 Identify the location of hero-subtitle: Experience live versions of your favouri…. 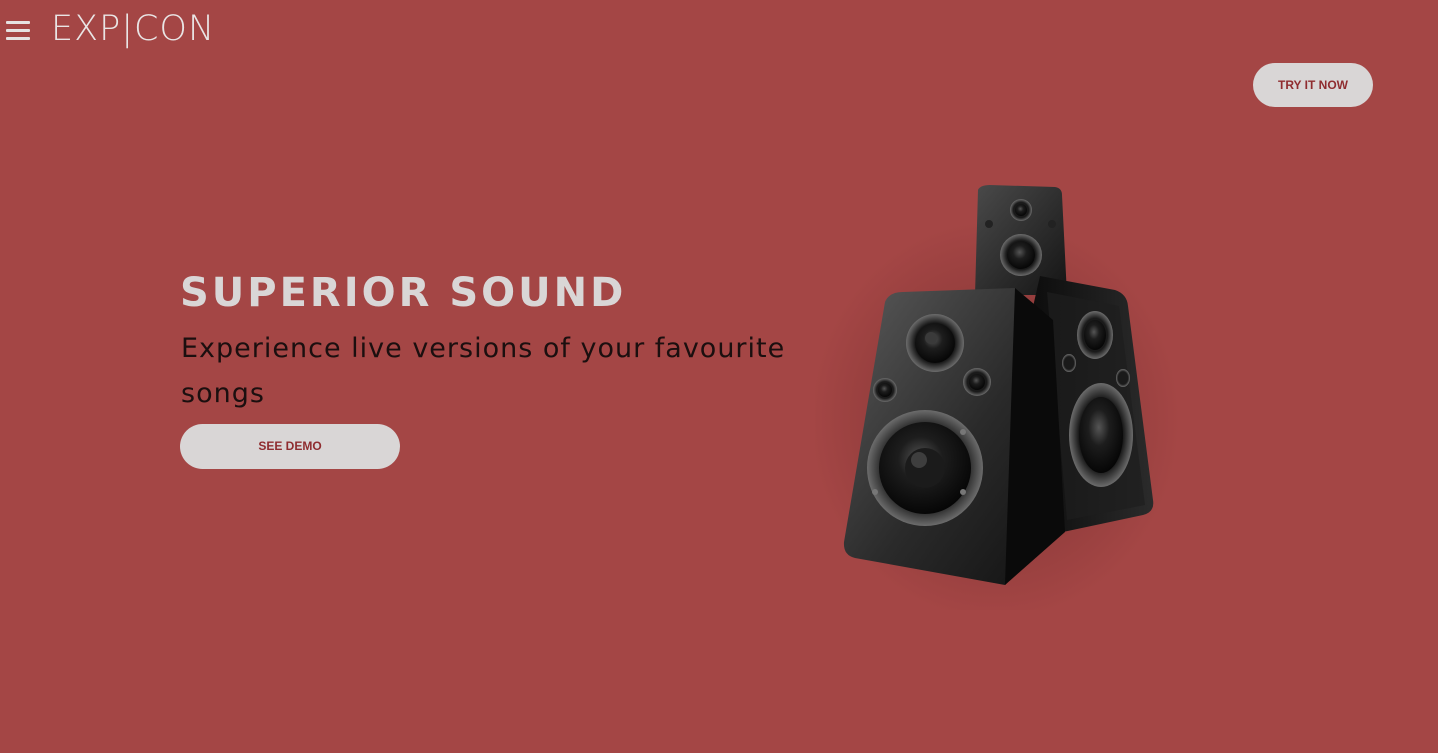
(483, 371).